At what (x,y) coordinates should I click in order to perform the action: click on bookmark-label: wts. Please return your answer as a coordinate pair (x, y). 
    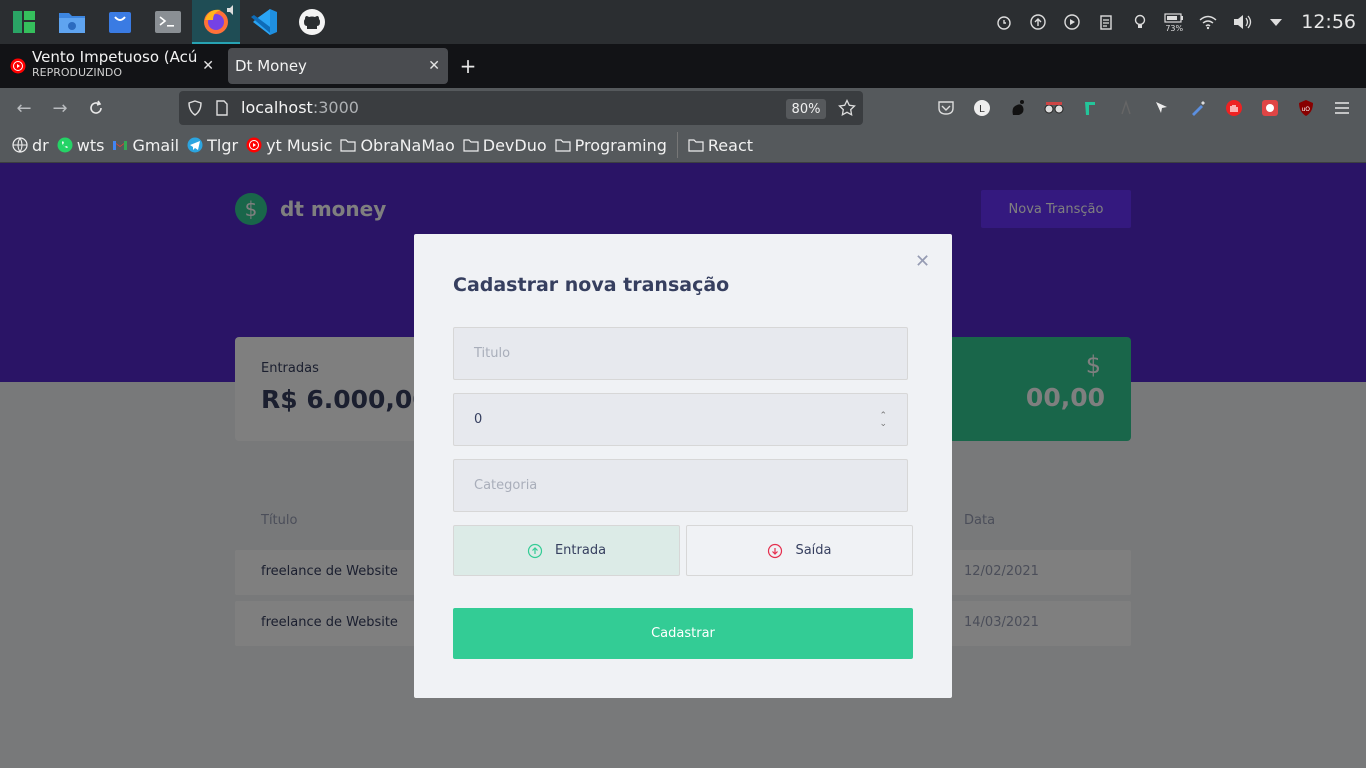
    Looking at the image, I should click on (90, 145).